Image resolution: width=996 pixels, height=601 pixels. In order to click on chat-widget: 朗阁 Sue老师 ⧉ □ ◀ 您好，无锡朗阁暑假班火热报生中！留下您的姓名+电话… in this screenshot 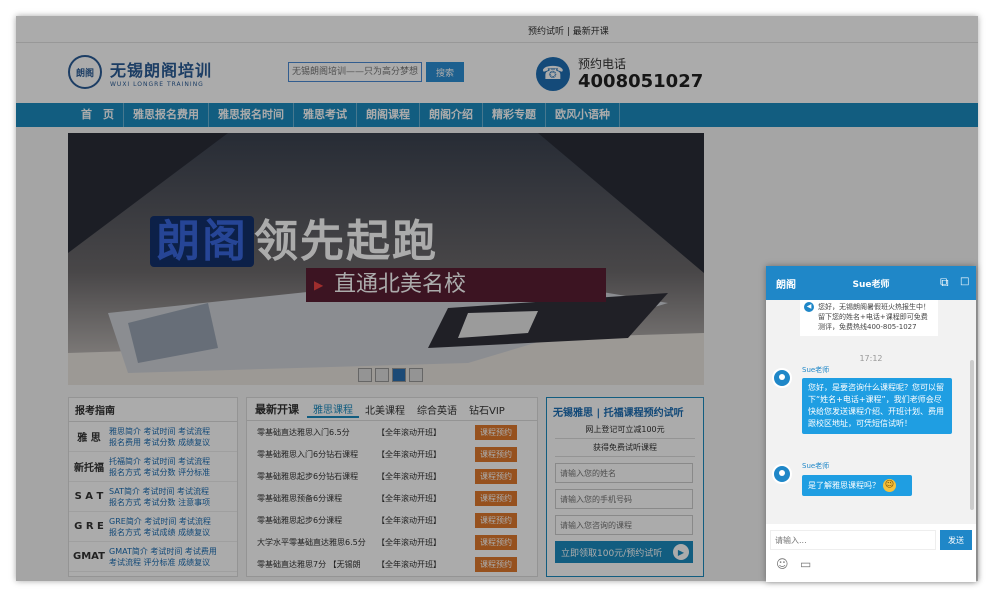, I will do `click(871, 424)`.